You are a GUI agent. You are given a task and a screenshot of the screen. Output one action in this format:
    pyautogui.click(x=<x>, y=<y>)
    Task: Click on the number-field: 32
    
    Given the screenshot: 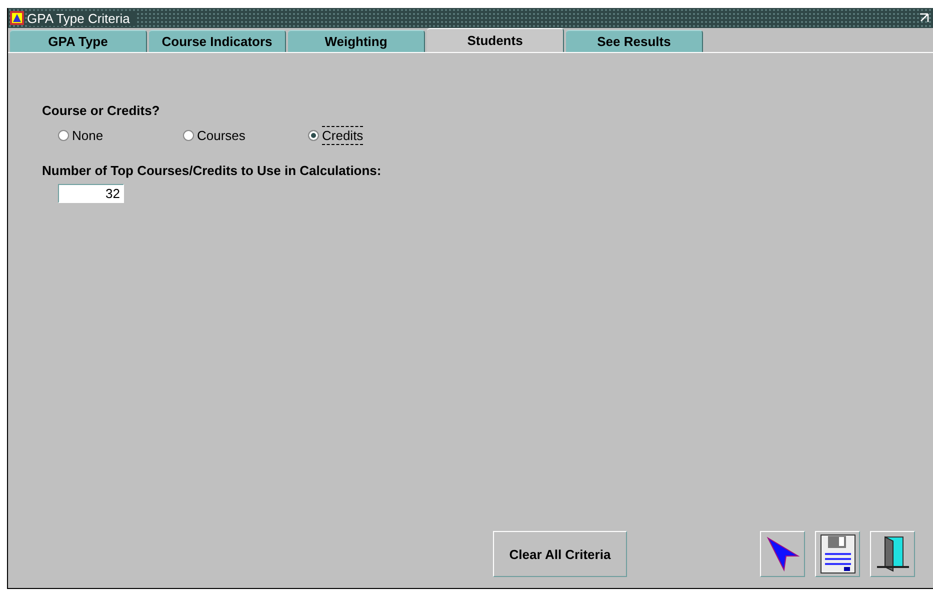 What is the action you would take?
    pyautogui.click(x=91, y=193)
    